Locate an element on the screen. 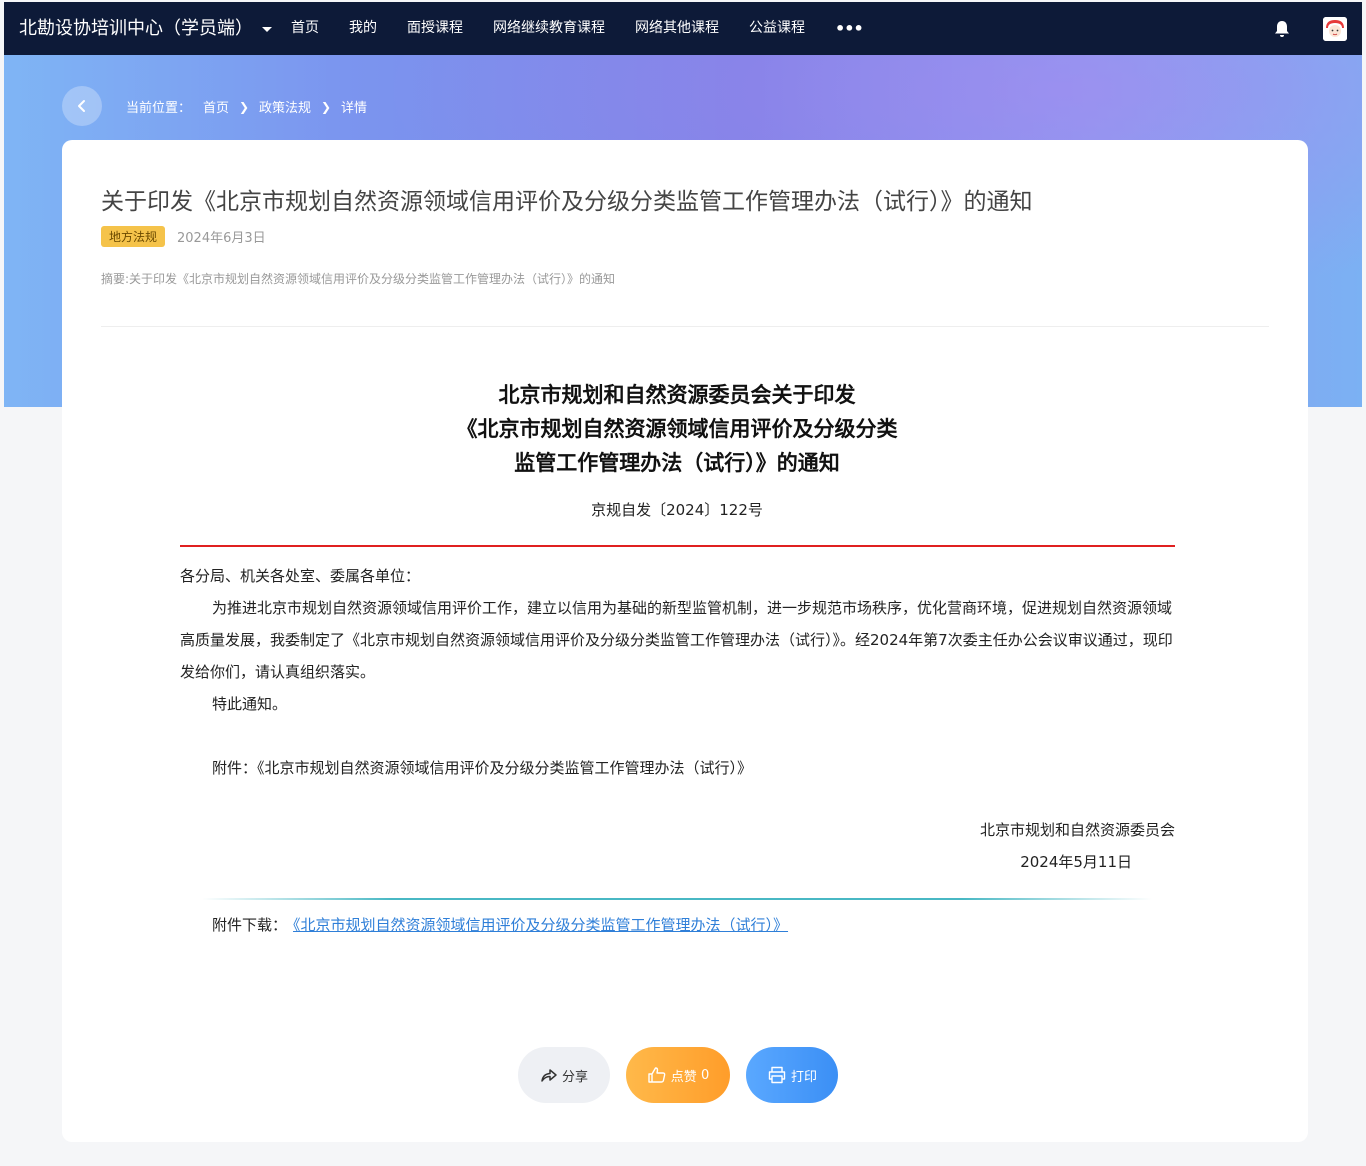  share-icon is located at coordinates (549, 1075).